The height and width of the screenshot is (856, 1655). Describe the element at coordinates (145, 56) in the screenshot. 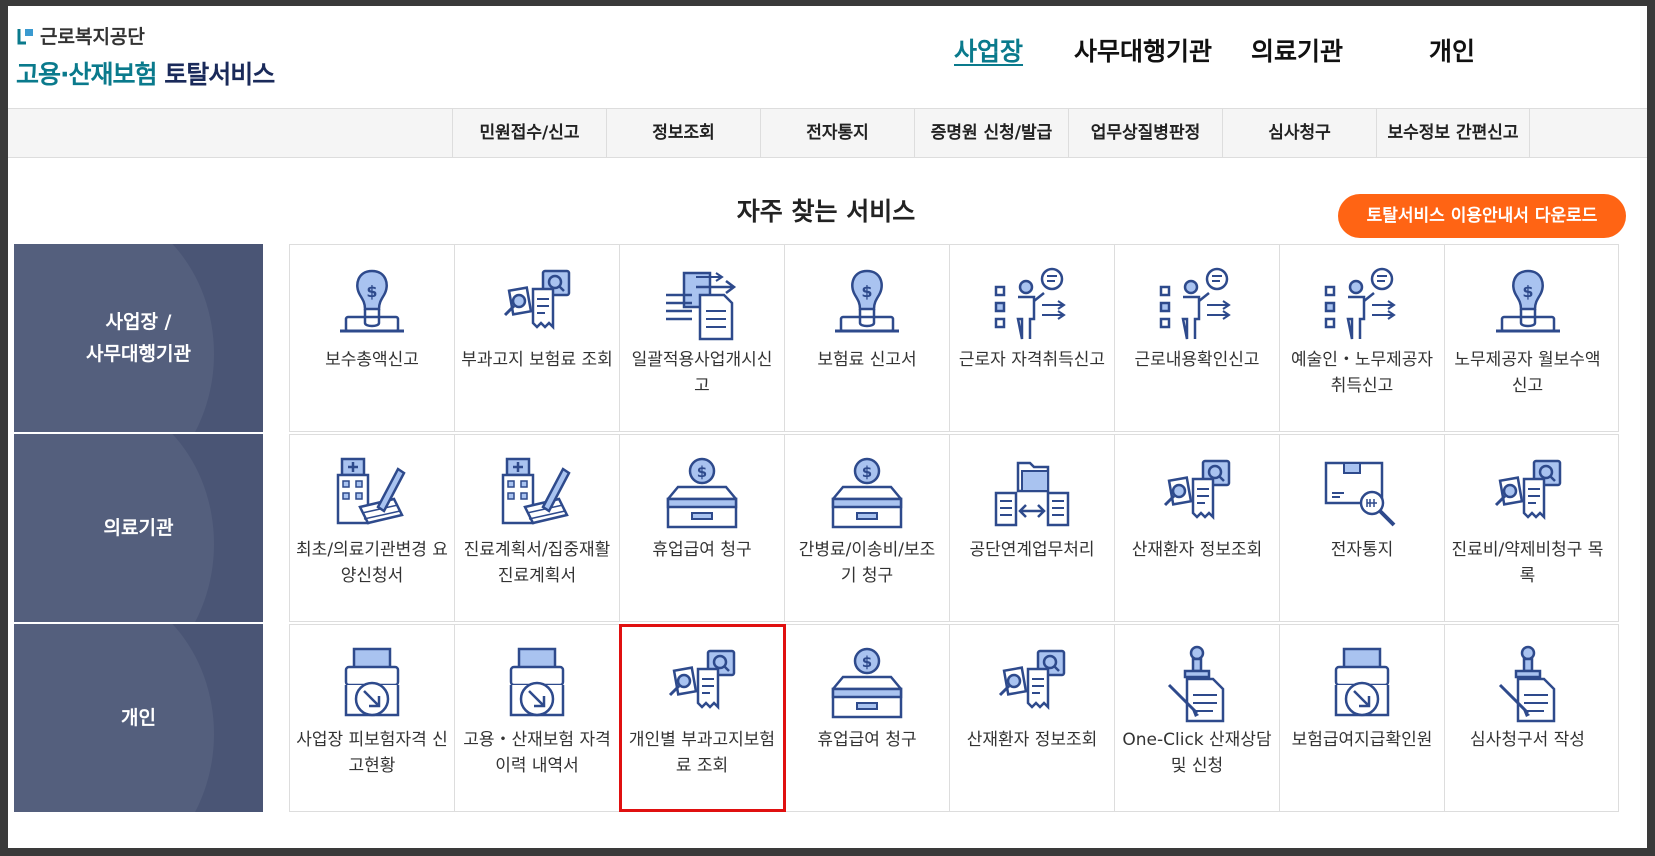

I see `site-logo: 근로복지공단 고용·산재보험 토탈서비스` at that location.